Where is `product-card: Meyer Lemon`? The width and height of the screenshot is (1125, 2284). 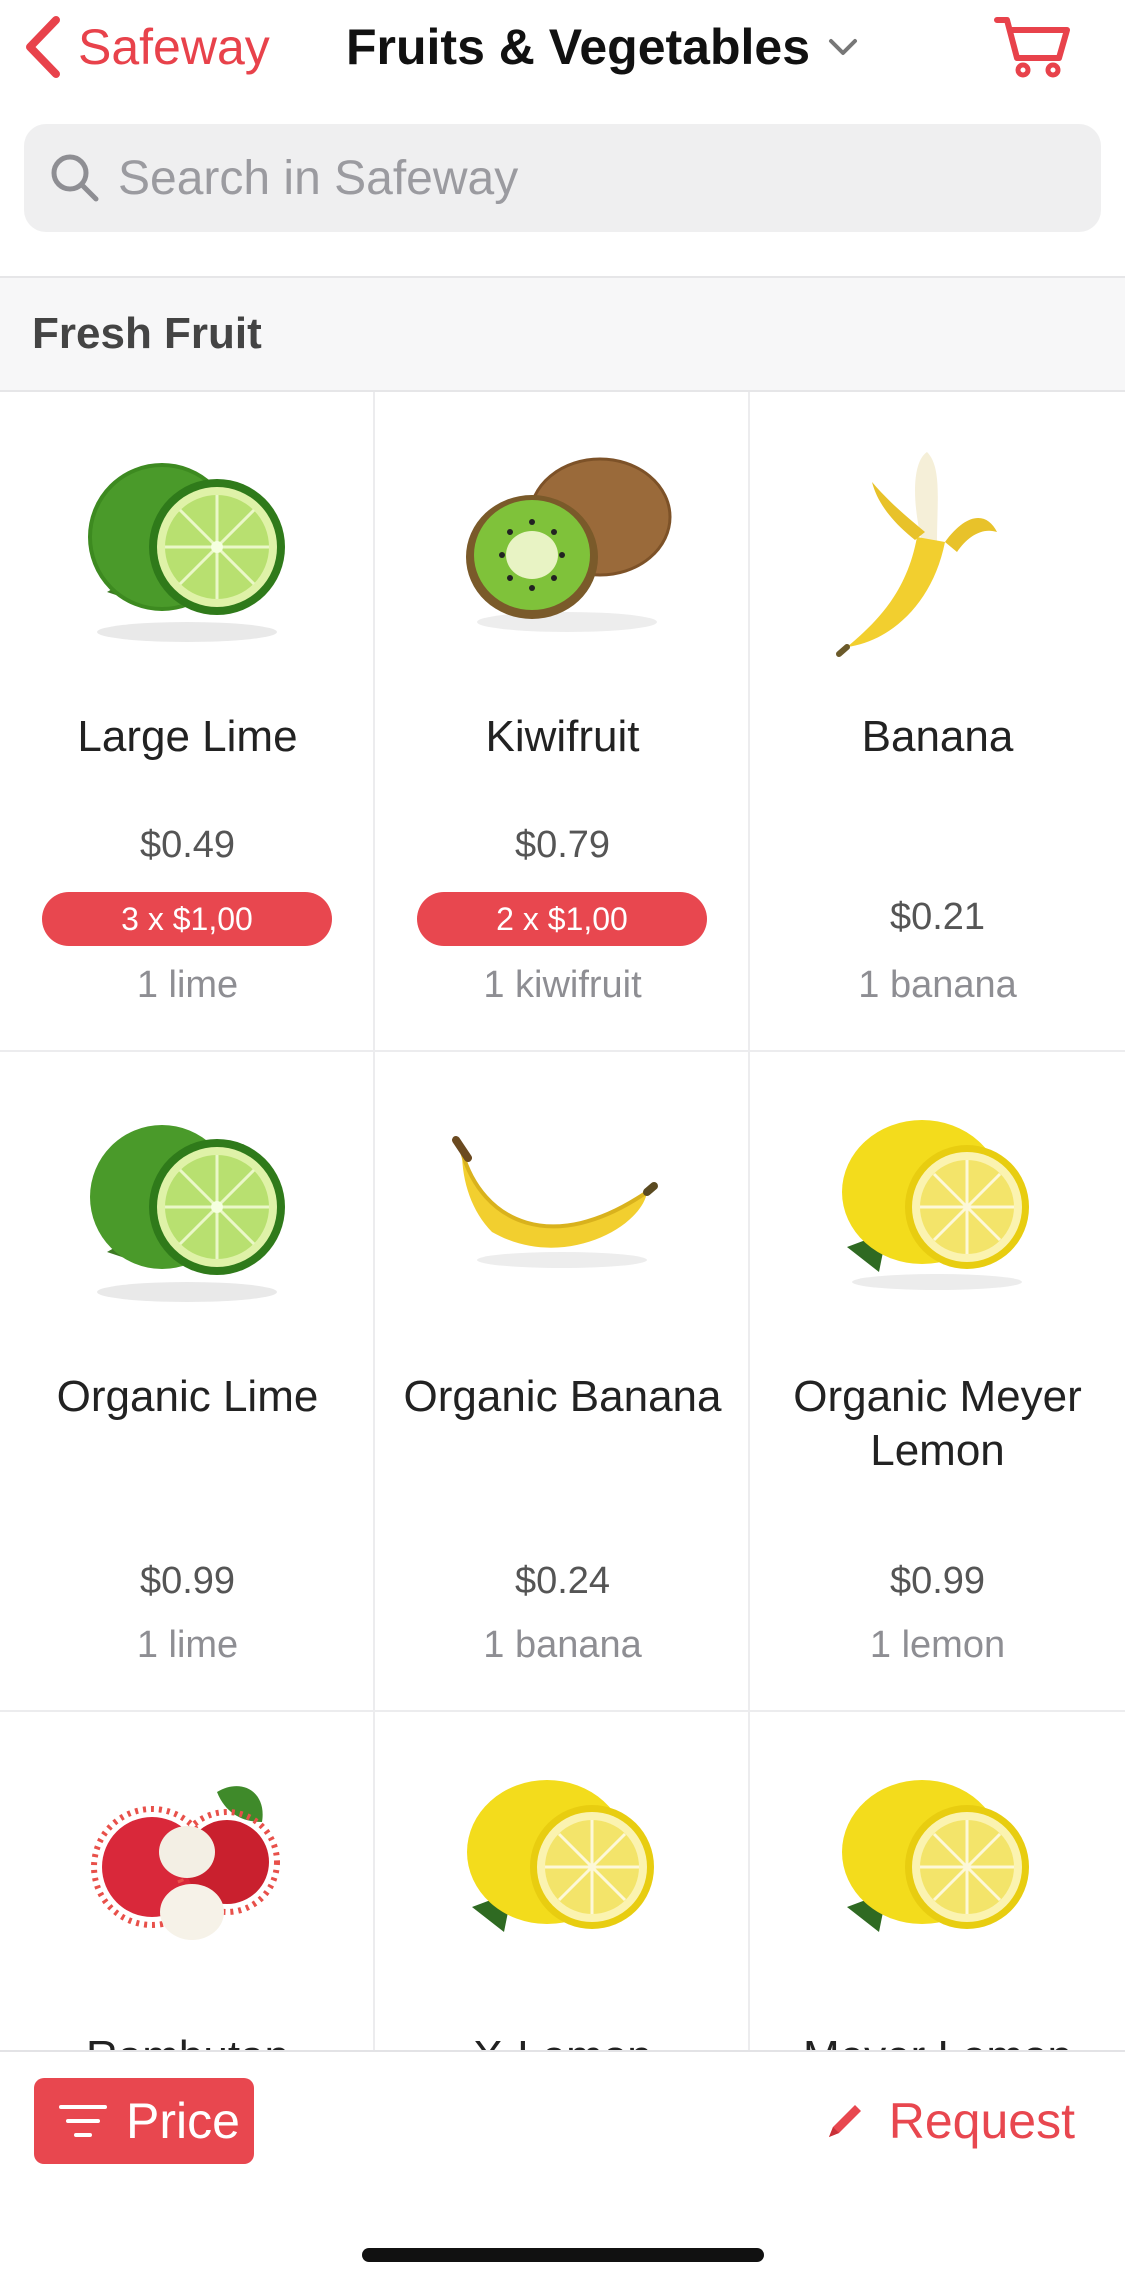
product-card: Meyer Lemon is located at coordinates (937, 1882).